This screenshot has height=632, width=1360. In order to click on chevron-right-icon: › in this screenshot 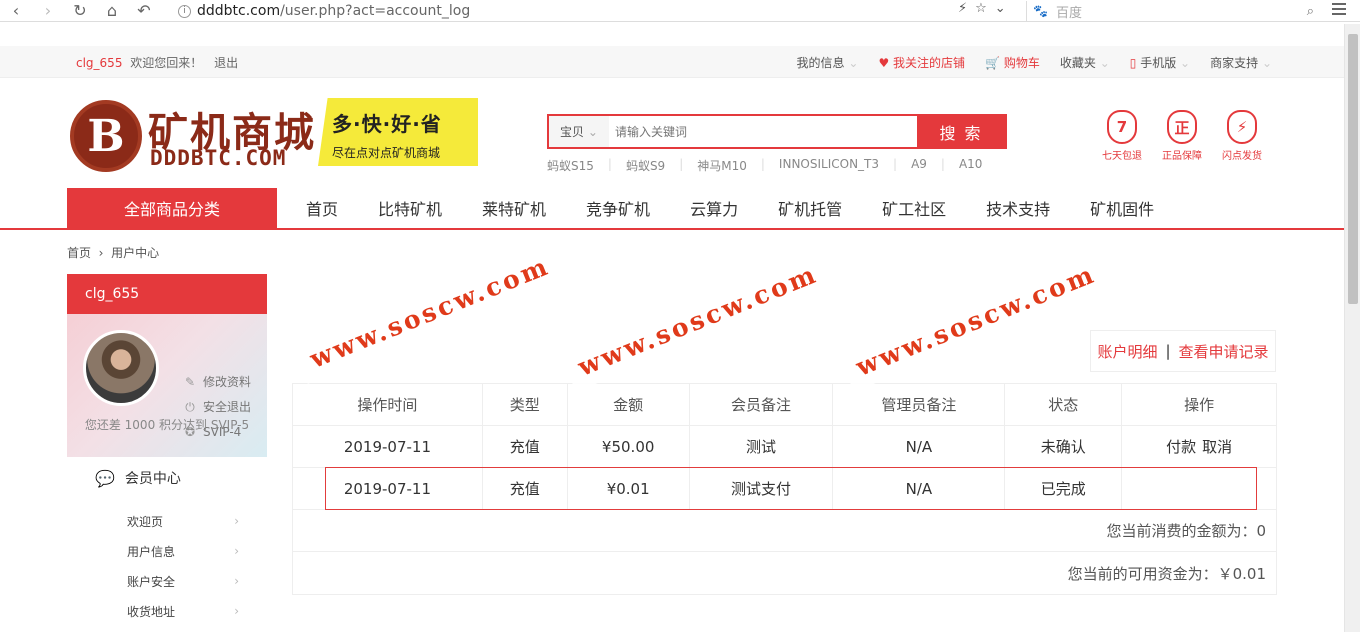, I will do `click(101, 253)`.